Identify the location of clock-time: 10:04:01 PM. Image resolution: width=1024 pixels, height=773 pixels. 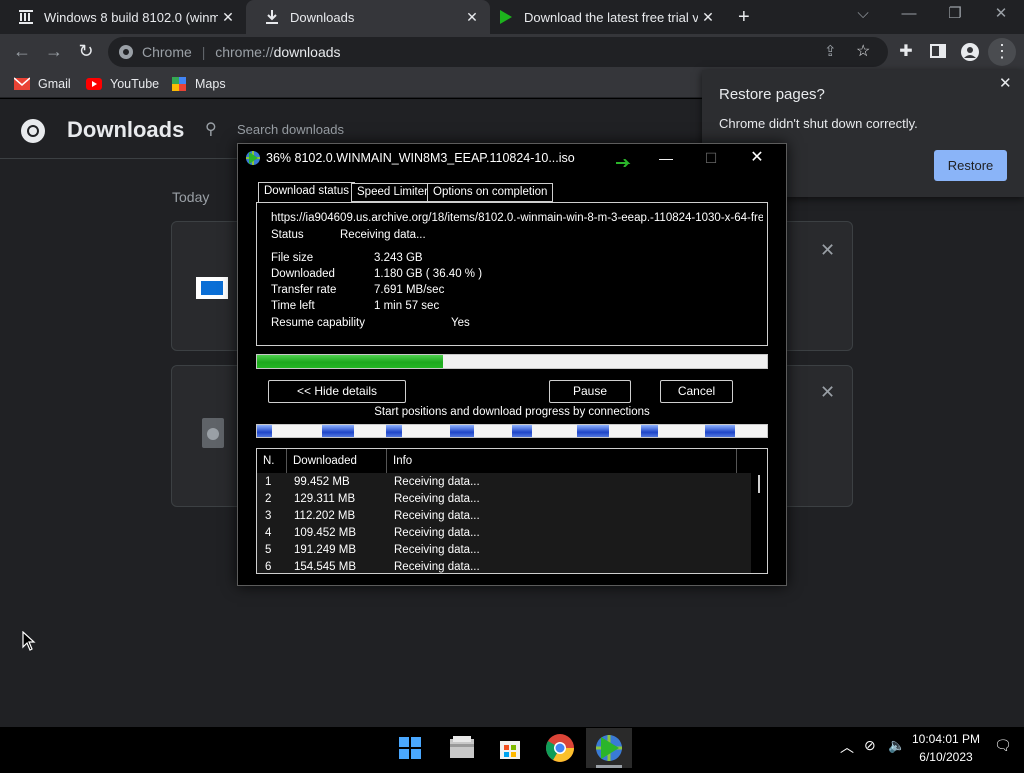
(946, 739).